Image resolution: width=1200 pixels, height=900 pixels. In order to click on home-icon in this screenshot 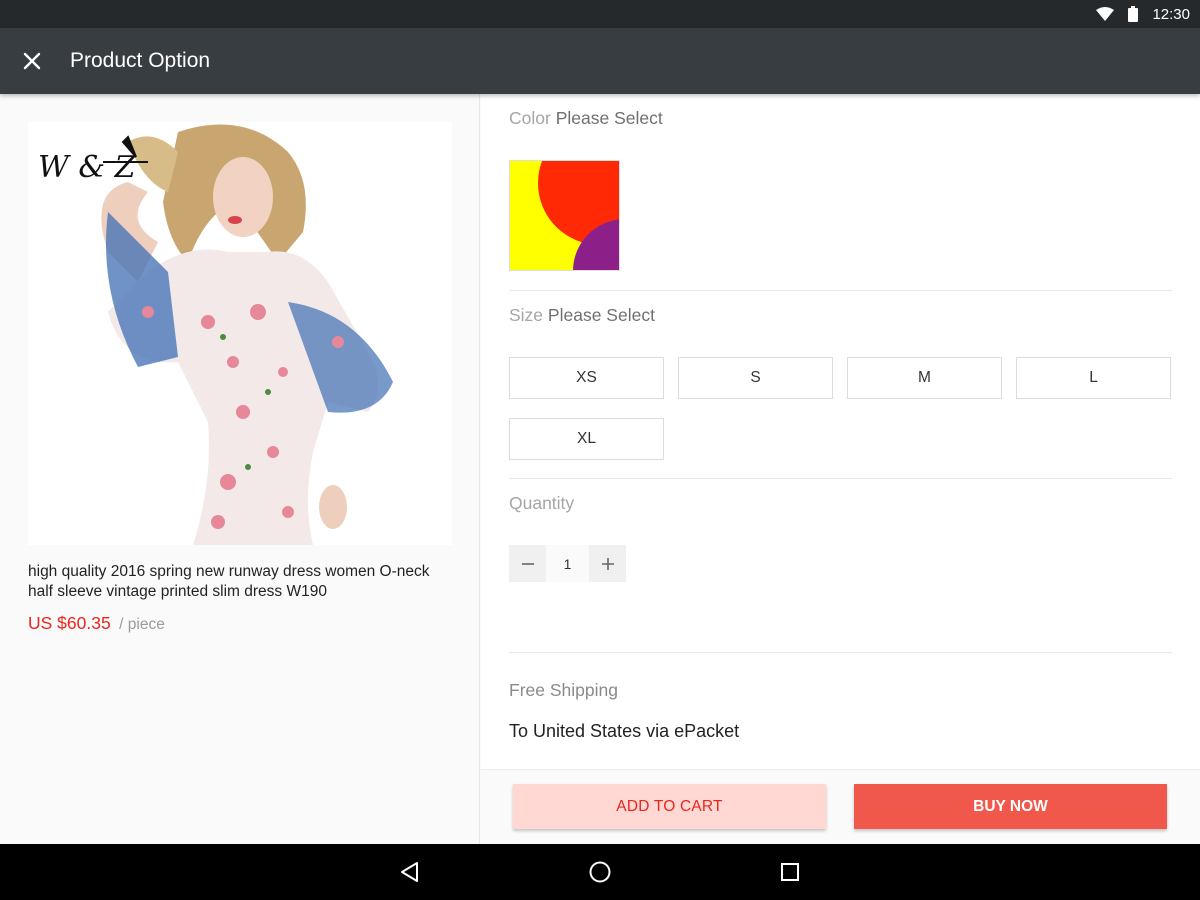, I will do `click(600, 872)`.